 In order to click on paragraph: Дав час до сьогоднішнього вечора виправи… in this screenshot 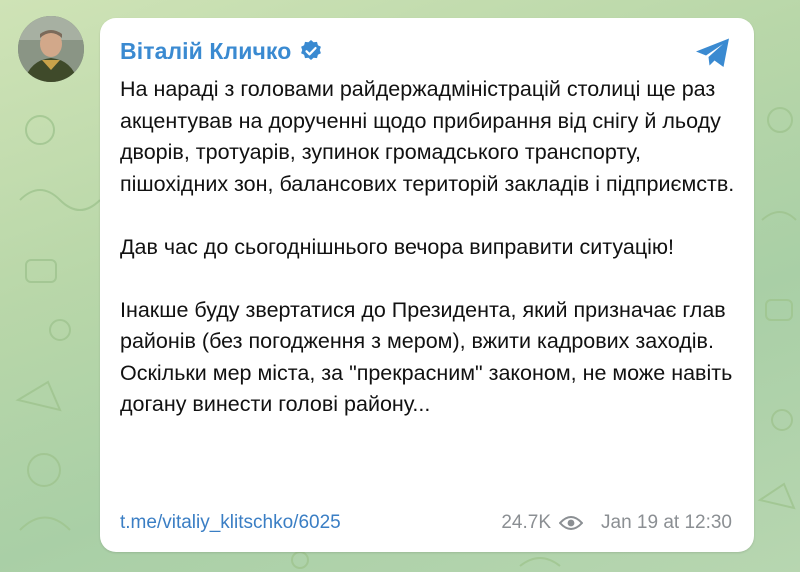, I will do `click(397, 246)`.